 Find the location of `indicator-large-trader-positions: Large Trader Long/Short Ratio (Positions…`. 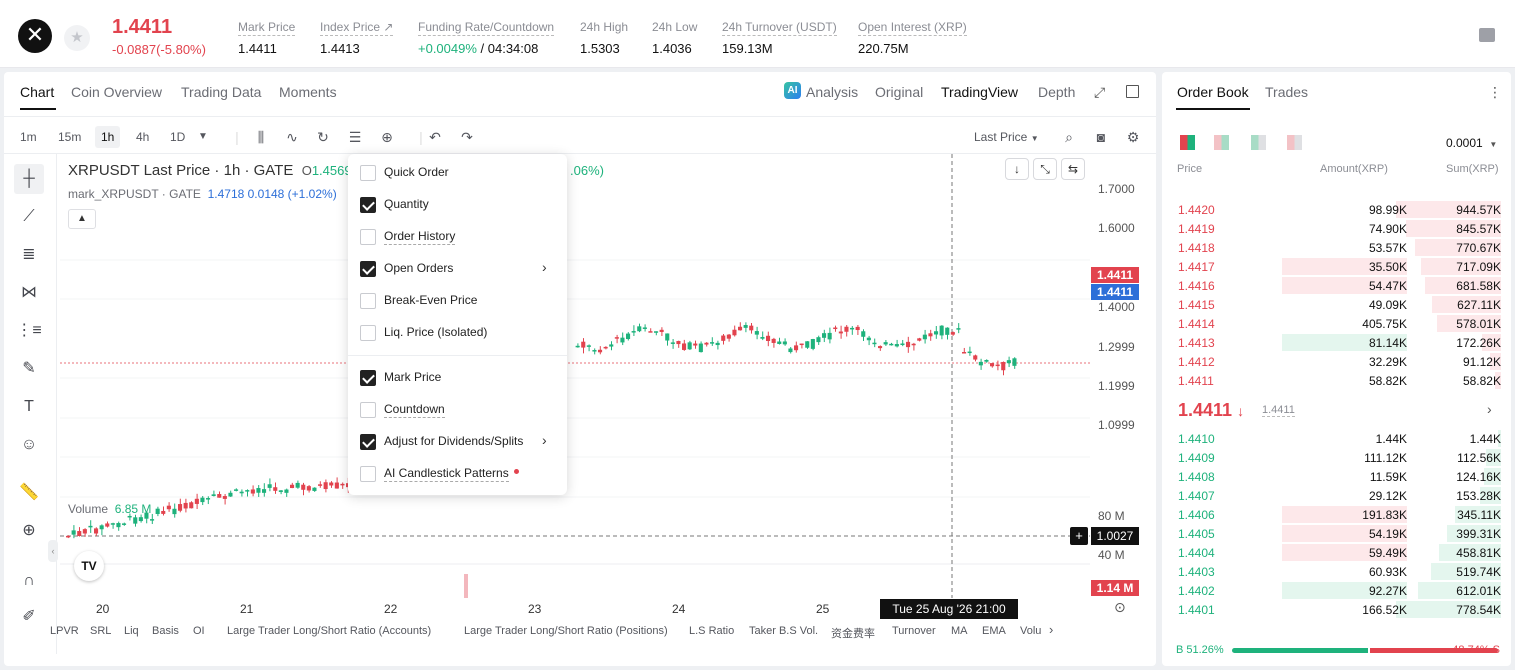

indicator-large-trader-positions: Large Trader Long/Short Ratio (Positions… is located at coordinates (566, 631).